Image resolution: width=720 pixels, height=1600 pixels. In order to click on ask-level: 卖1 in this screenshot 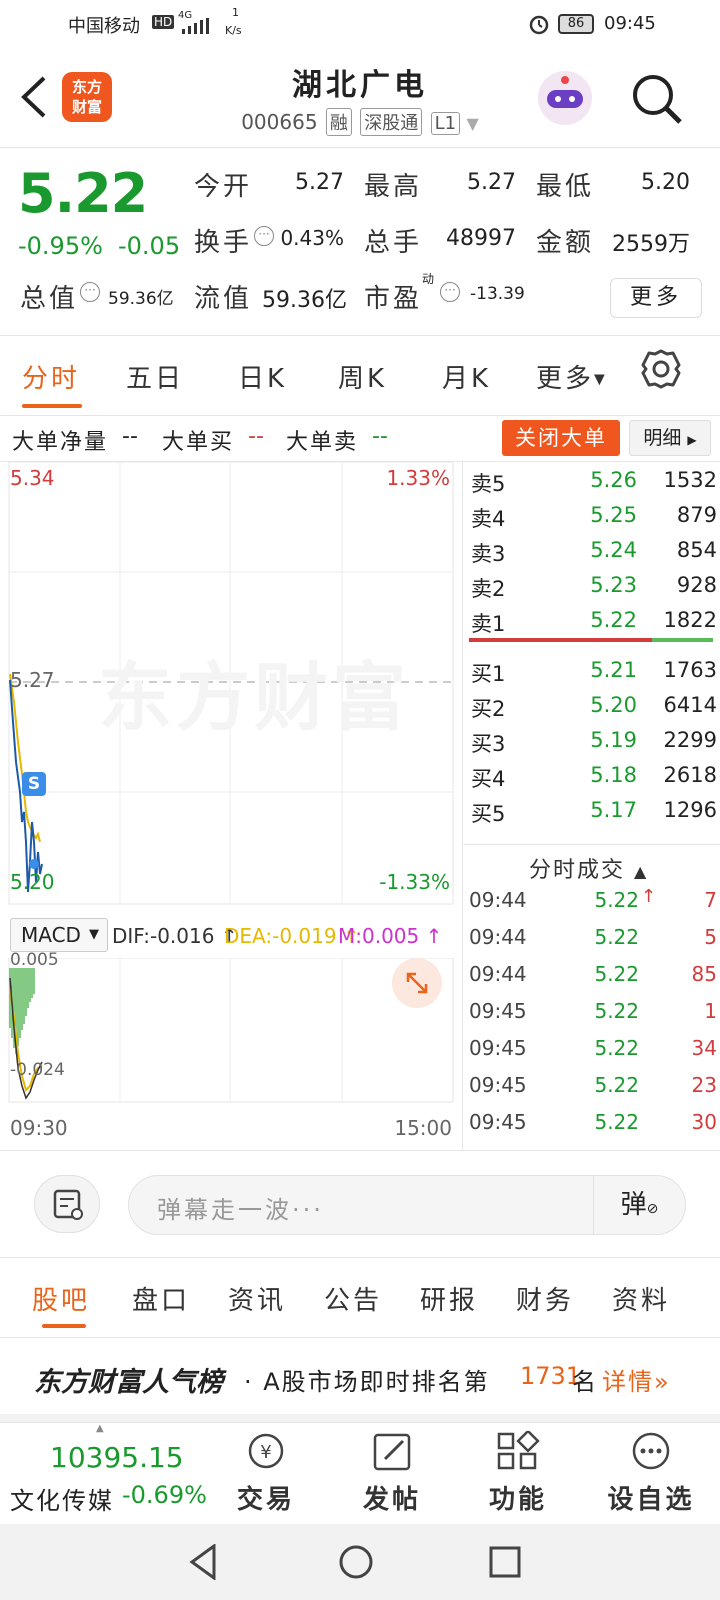, I will do `click(488, 624)`.